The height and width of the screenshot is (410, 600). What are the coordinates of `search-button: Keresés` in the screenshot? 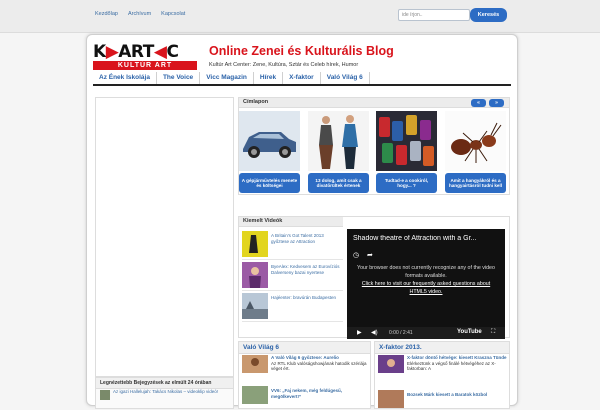 It's located at (488, 15).